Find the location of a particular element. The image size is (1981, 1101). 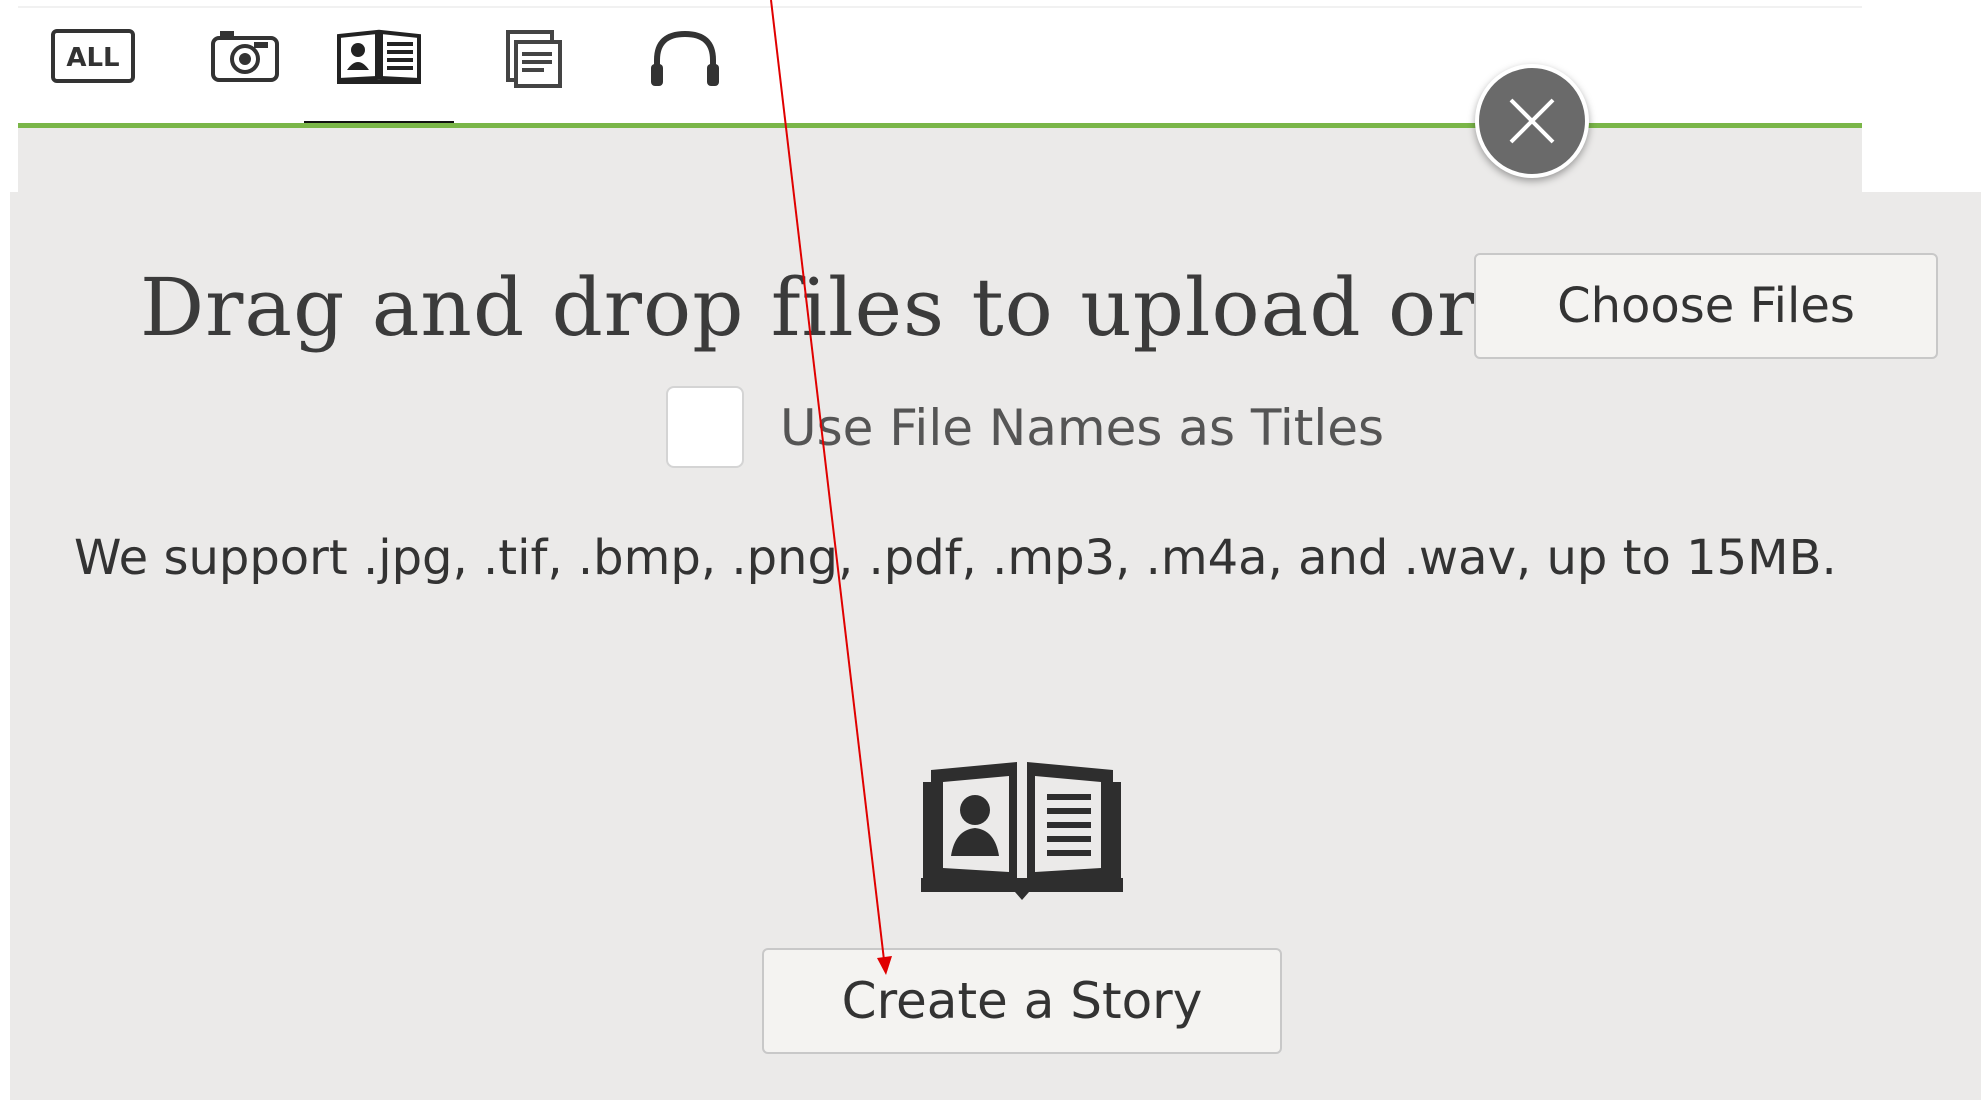

tab-documents is located at coordinates (532, 76).